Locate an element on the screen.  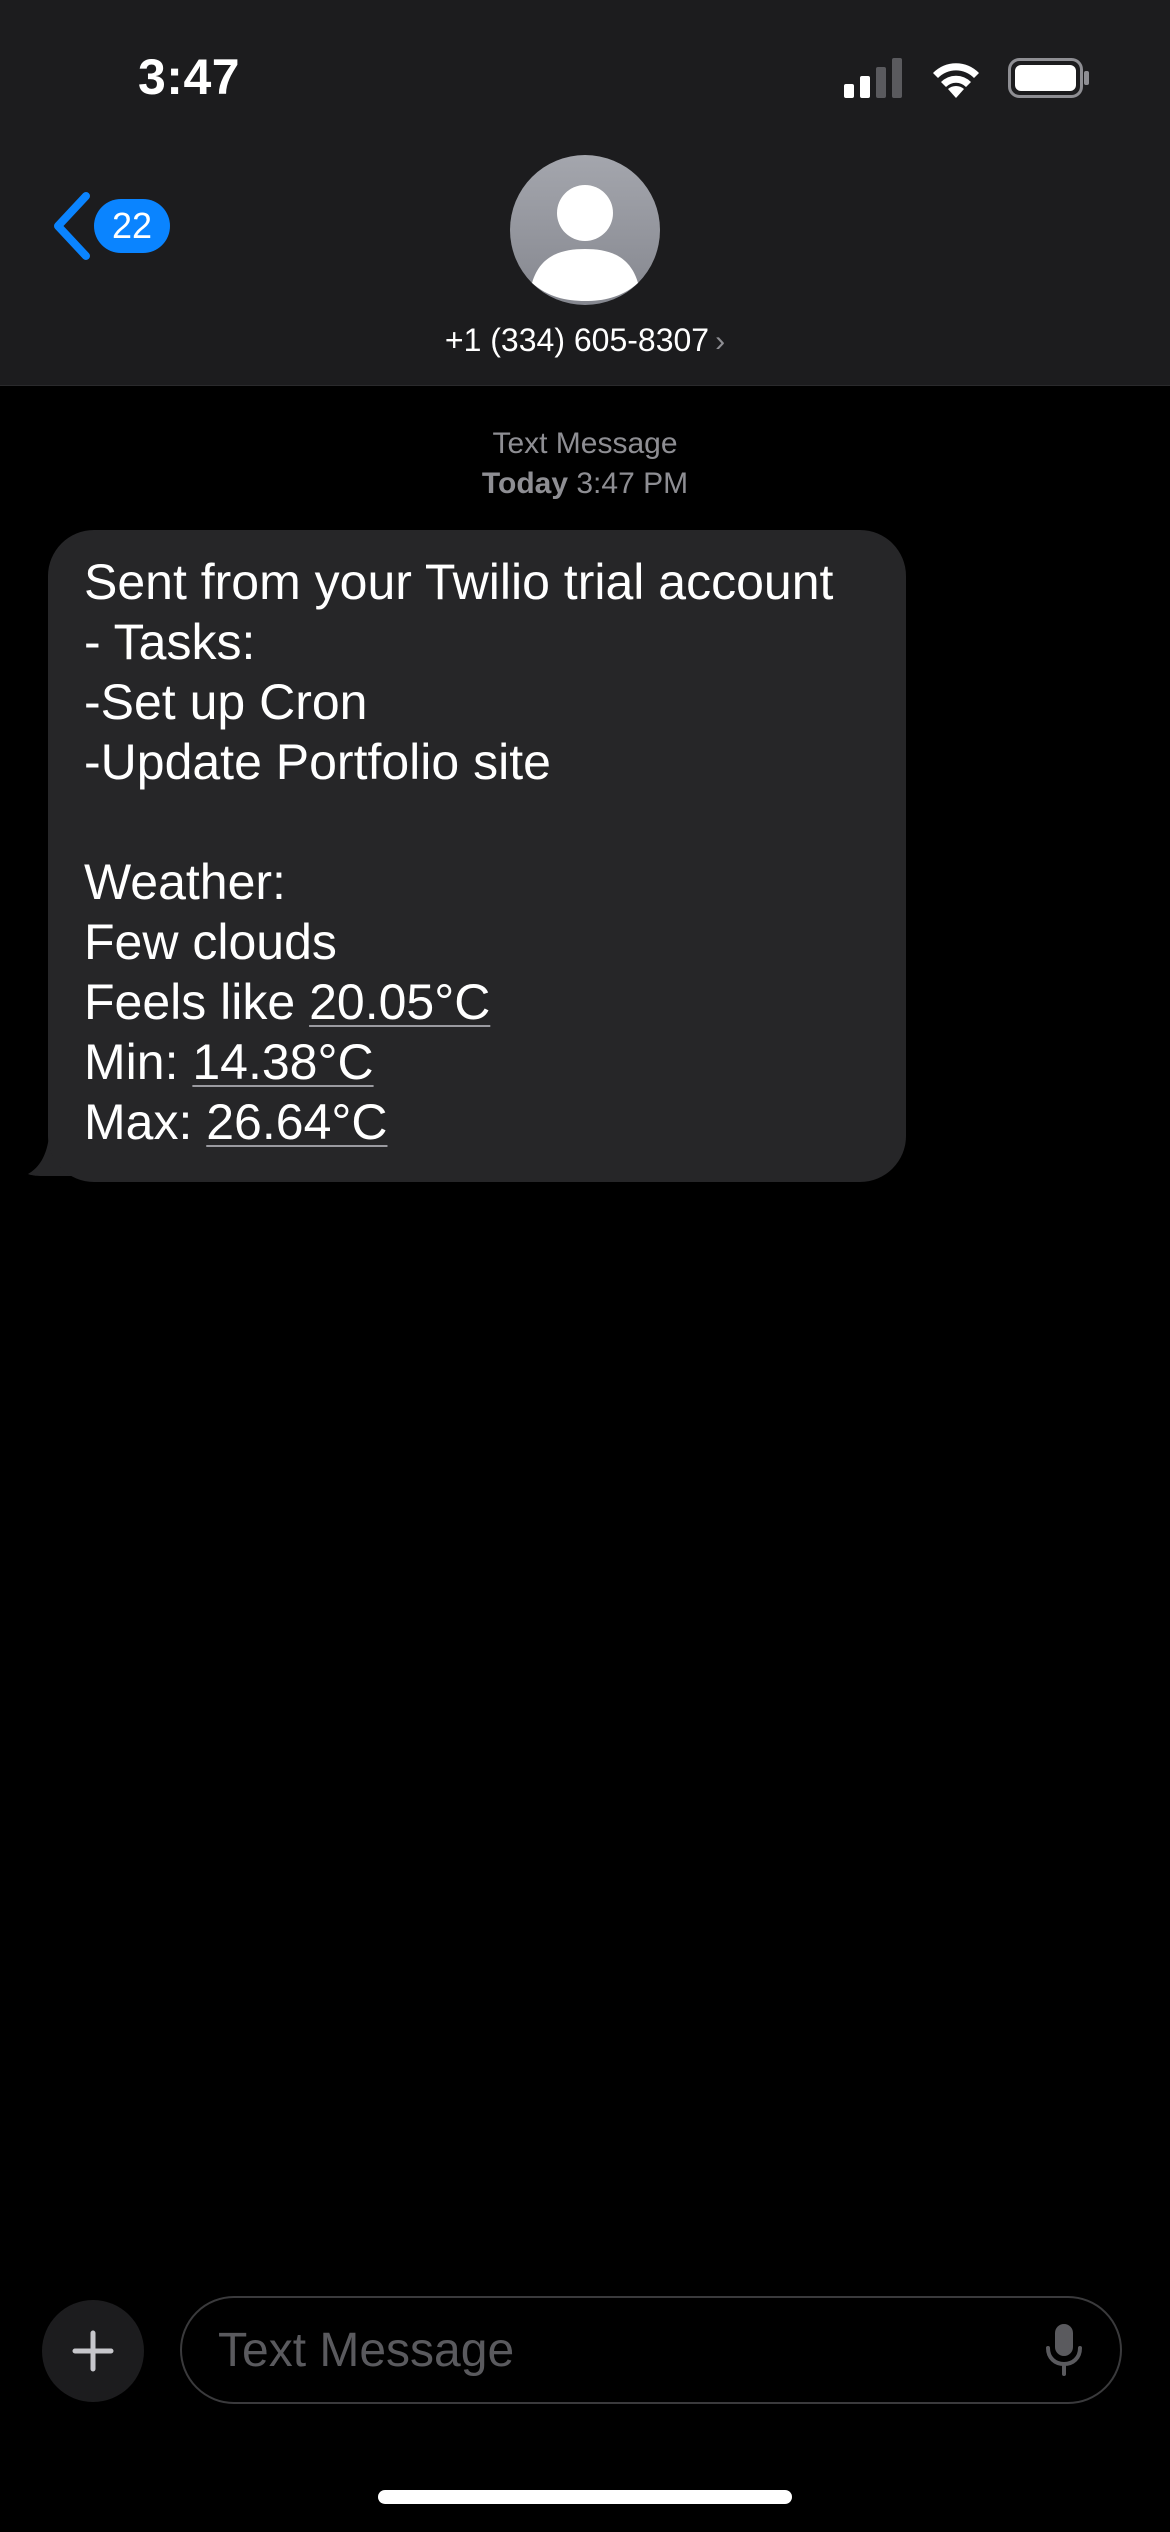
chevron-right-icon: › is located at coordinates (720, 341).